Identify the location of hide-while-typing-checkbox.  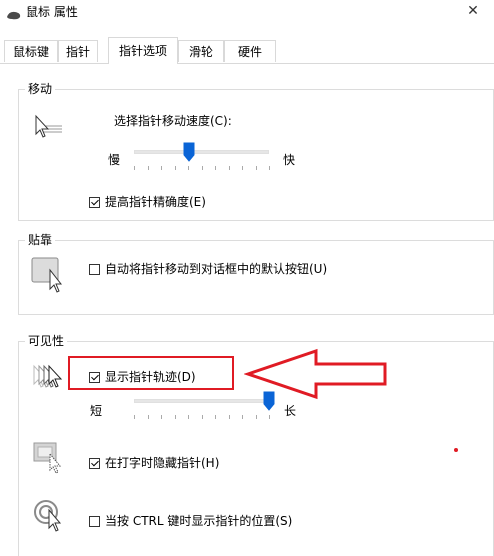
(94, 463).